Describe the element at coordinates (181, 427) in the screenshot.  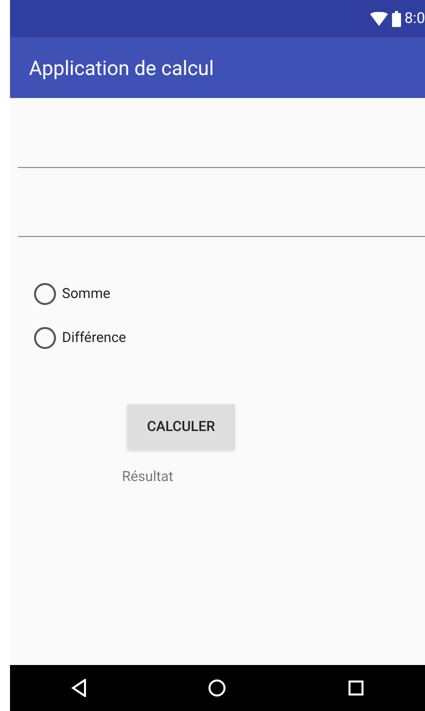
I see `calculate-button: CALCULER` at that location.